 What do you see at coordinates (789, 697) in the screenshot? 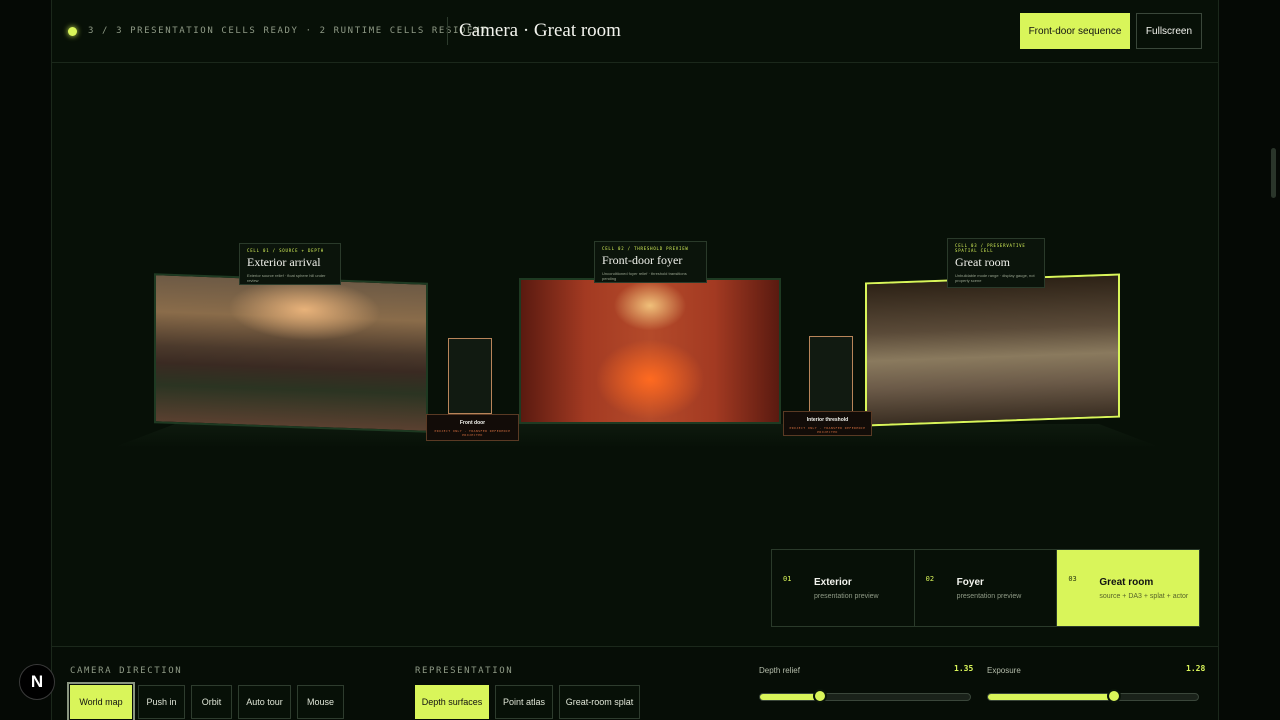
I see `depth-relief-fill` at bounding box center [789, 697].